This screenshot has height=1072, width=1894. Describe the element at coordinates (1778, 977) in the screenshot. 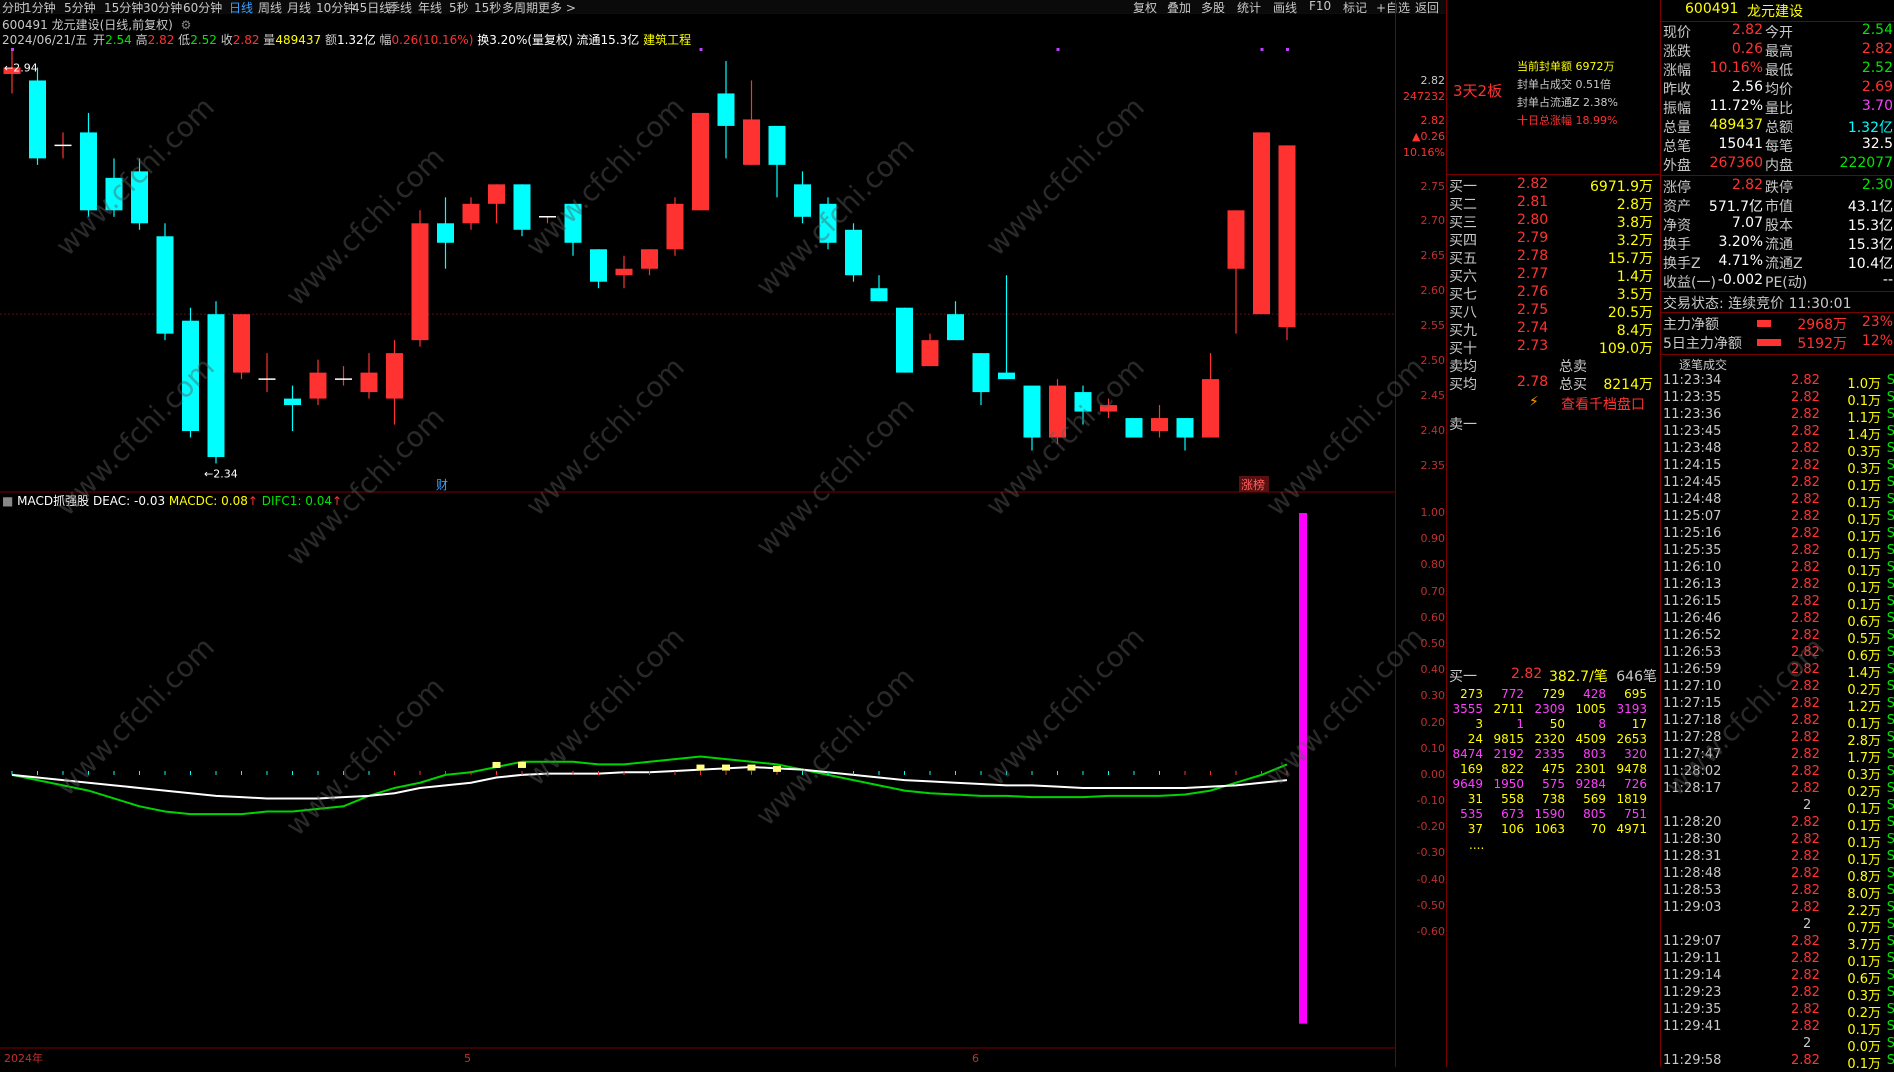

I see `tick-row: 11:29:14 2.82 0.6万 S` at that location.